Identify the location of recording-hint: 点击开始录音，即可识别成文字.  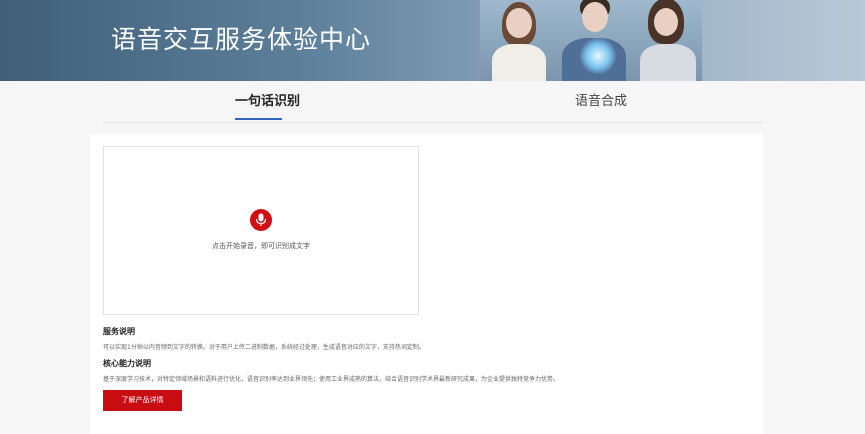
(261, 246).